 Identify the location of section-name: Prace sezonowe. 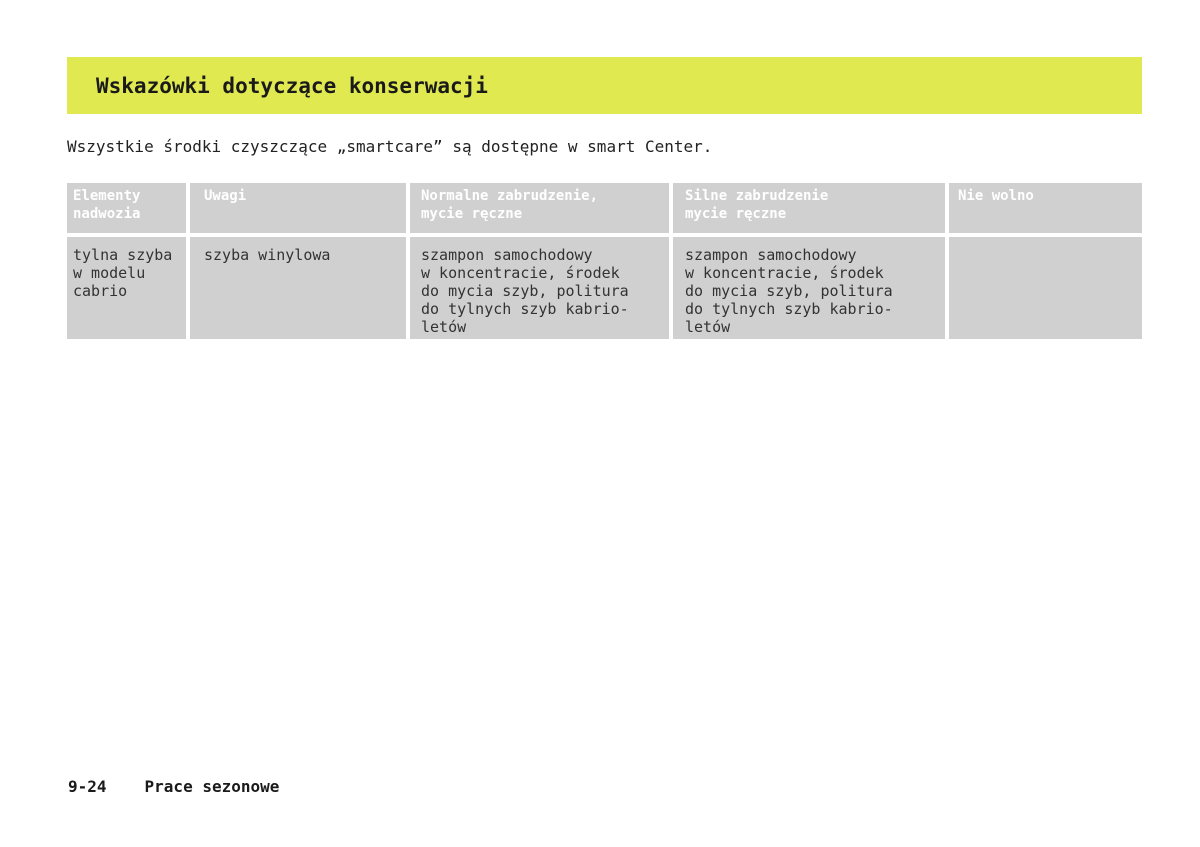
(212, 786).